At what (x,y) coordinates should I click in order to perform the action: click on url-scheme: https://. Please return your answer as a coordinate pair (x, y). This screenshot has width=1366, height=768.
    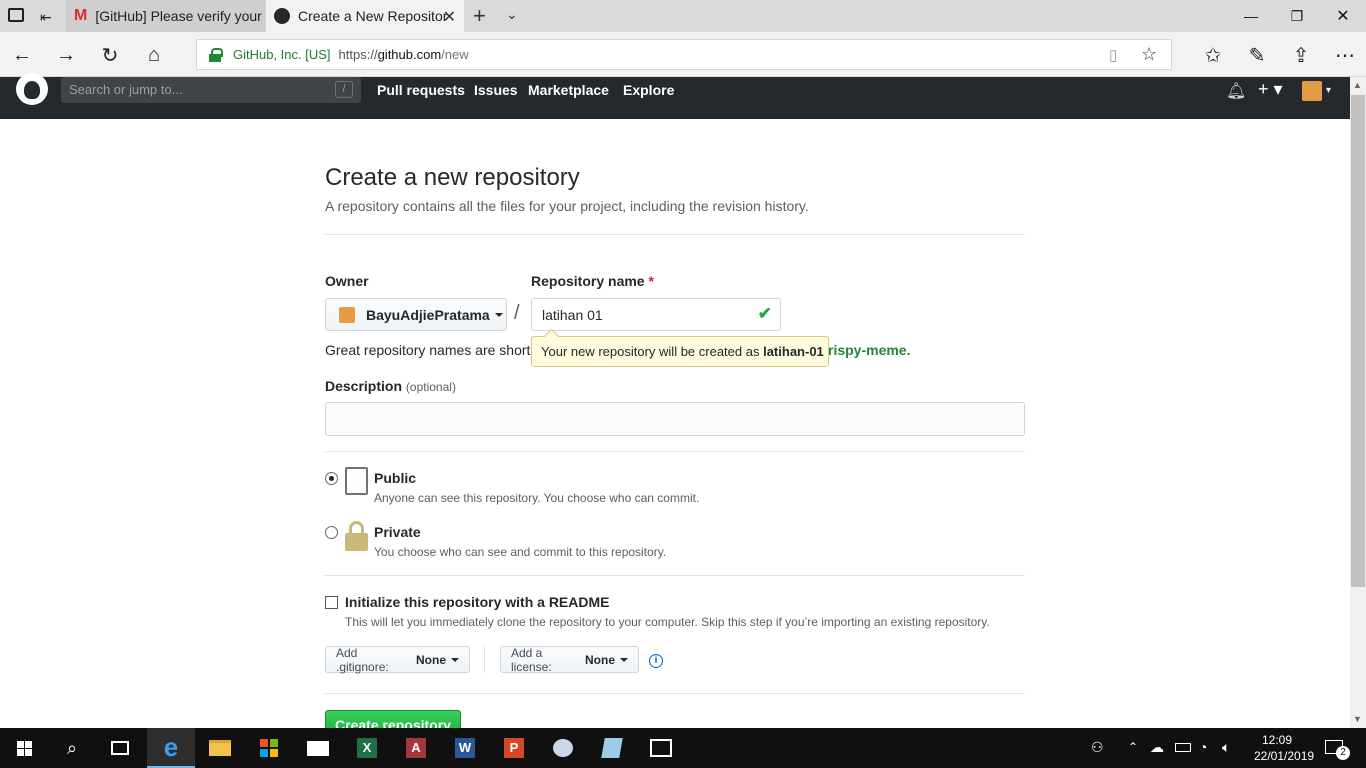
    Looking at the image, I should click on (358, 54).